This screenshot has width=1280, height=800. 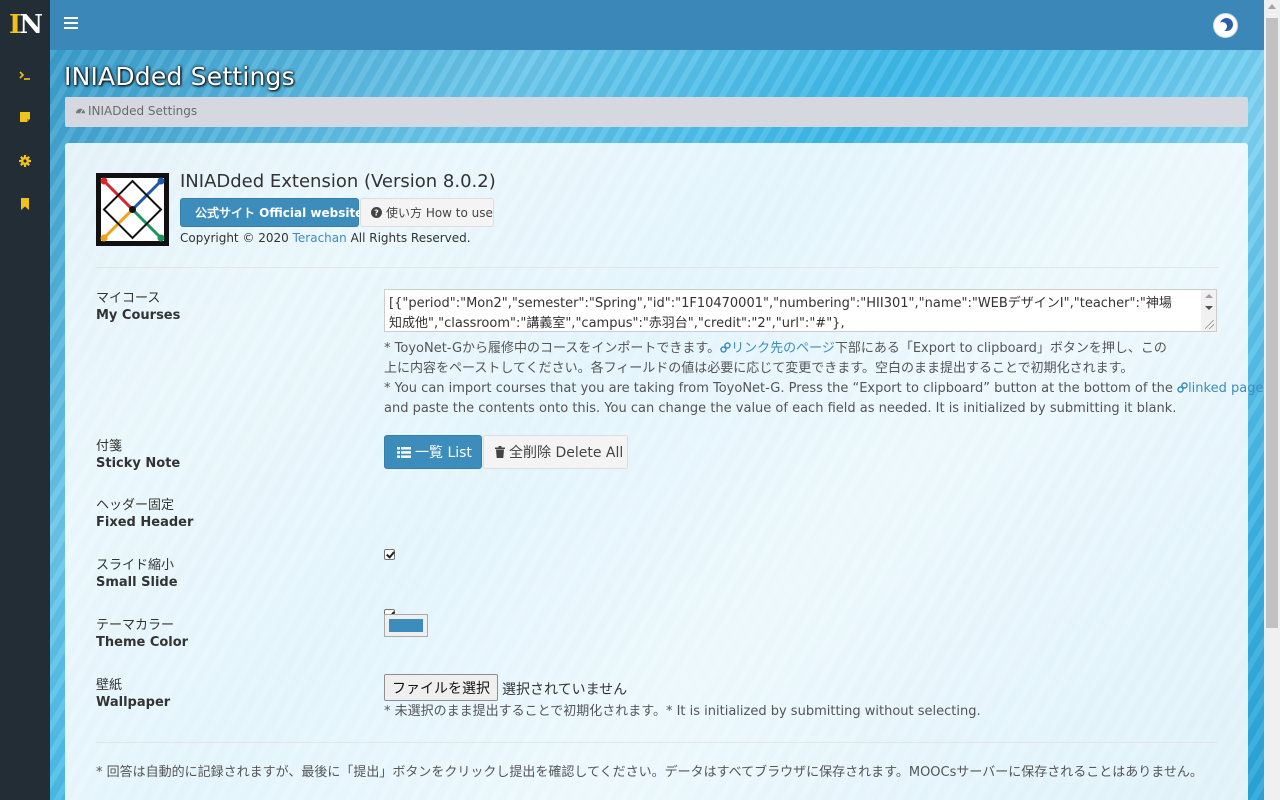 I want to click on top-navbar, so click(x=632, y=25).